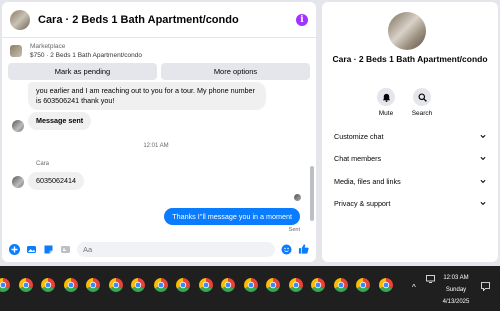  What do you see at coordinates (20, 19) in the screenshot?
I see `chat-avatar` at bounding box center [20, 19].